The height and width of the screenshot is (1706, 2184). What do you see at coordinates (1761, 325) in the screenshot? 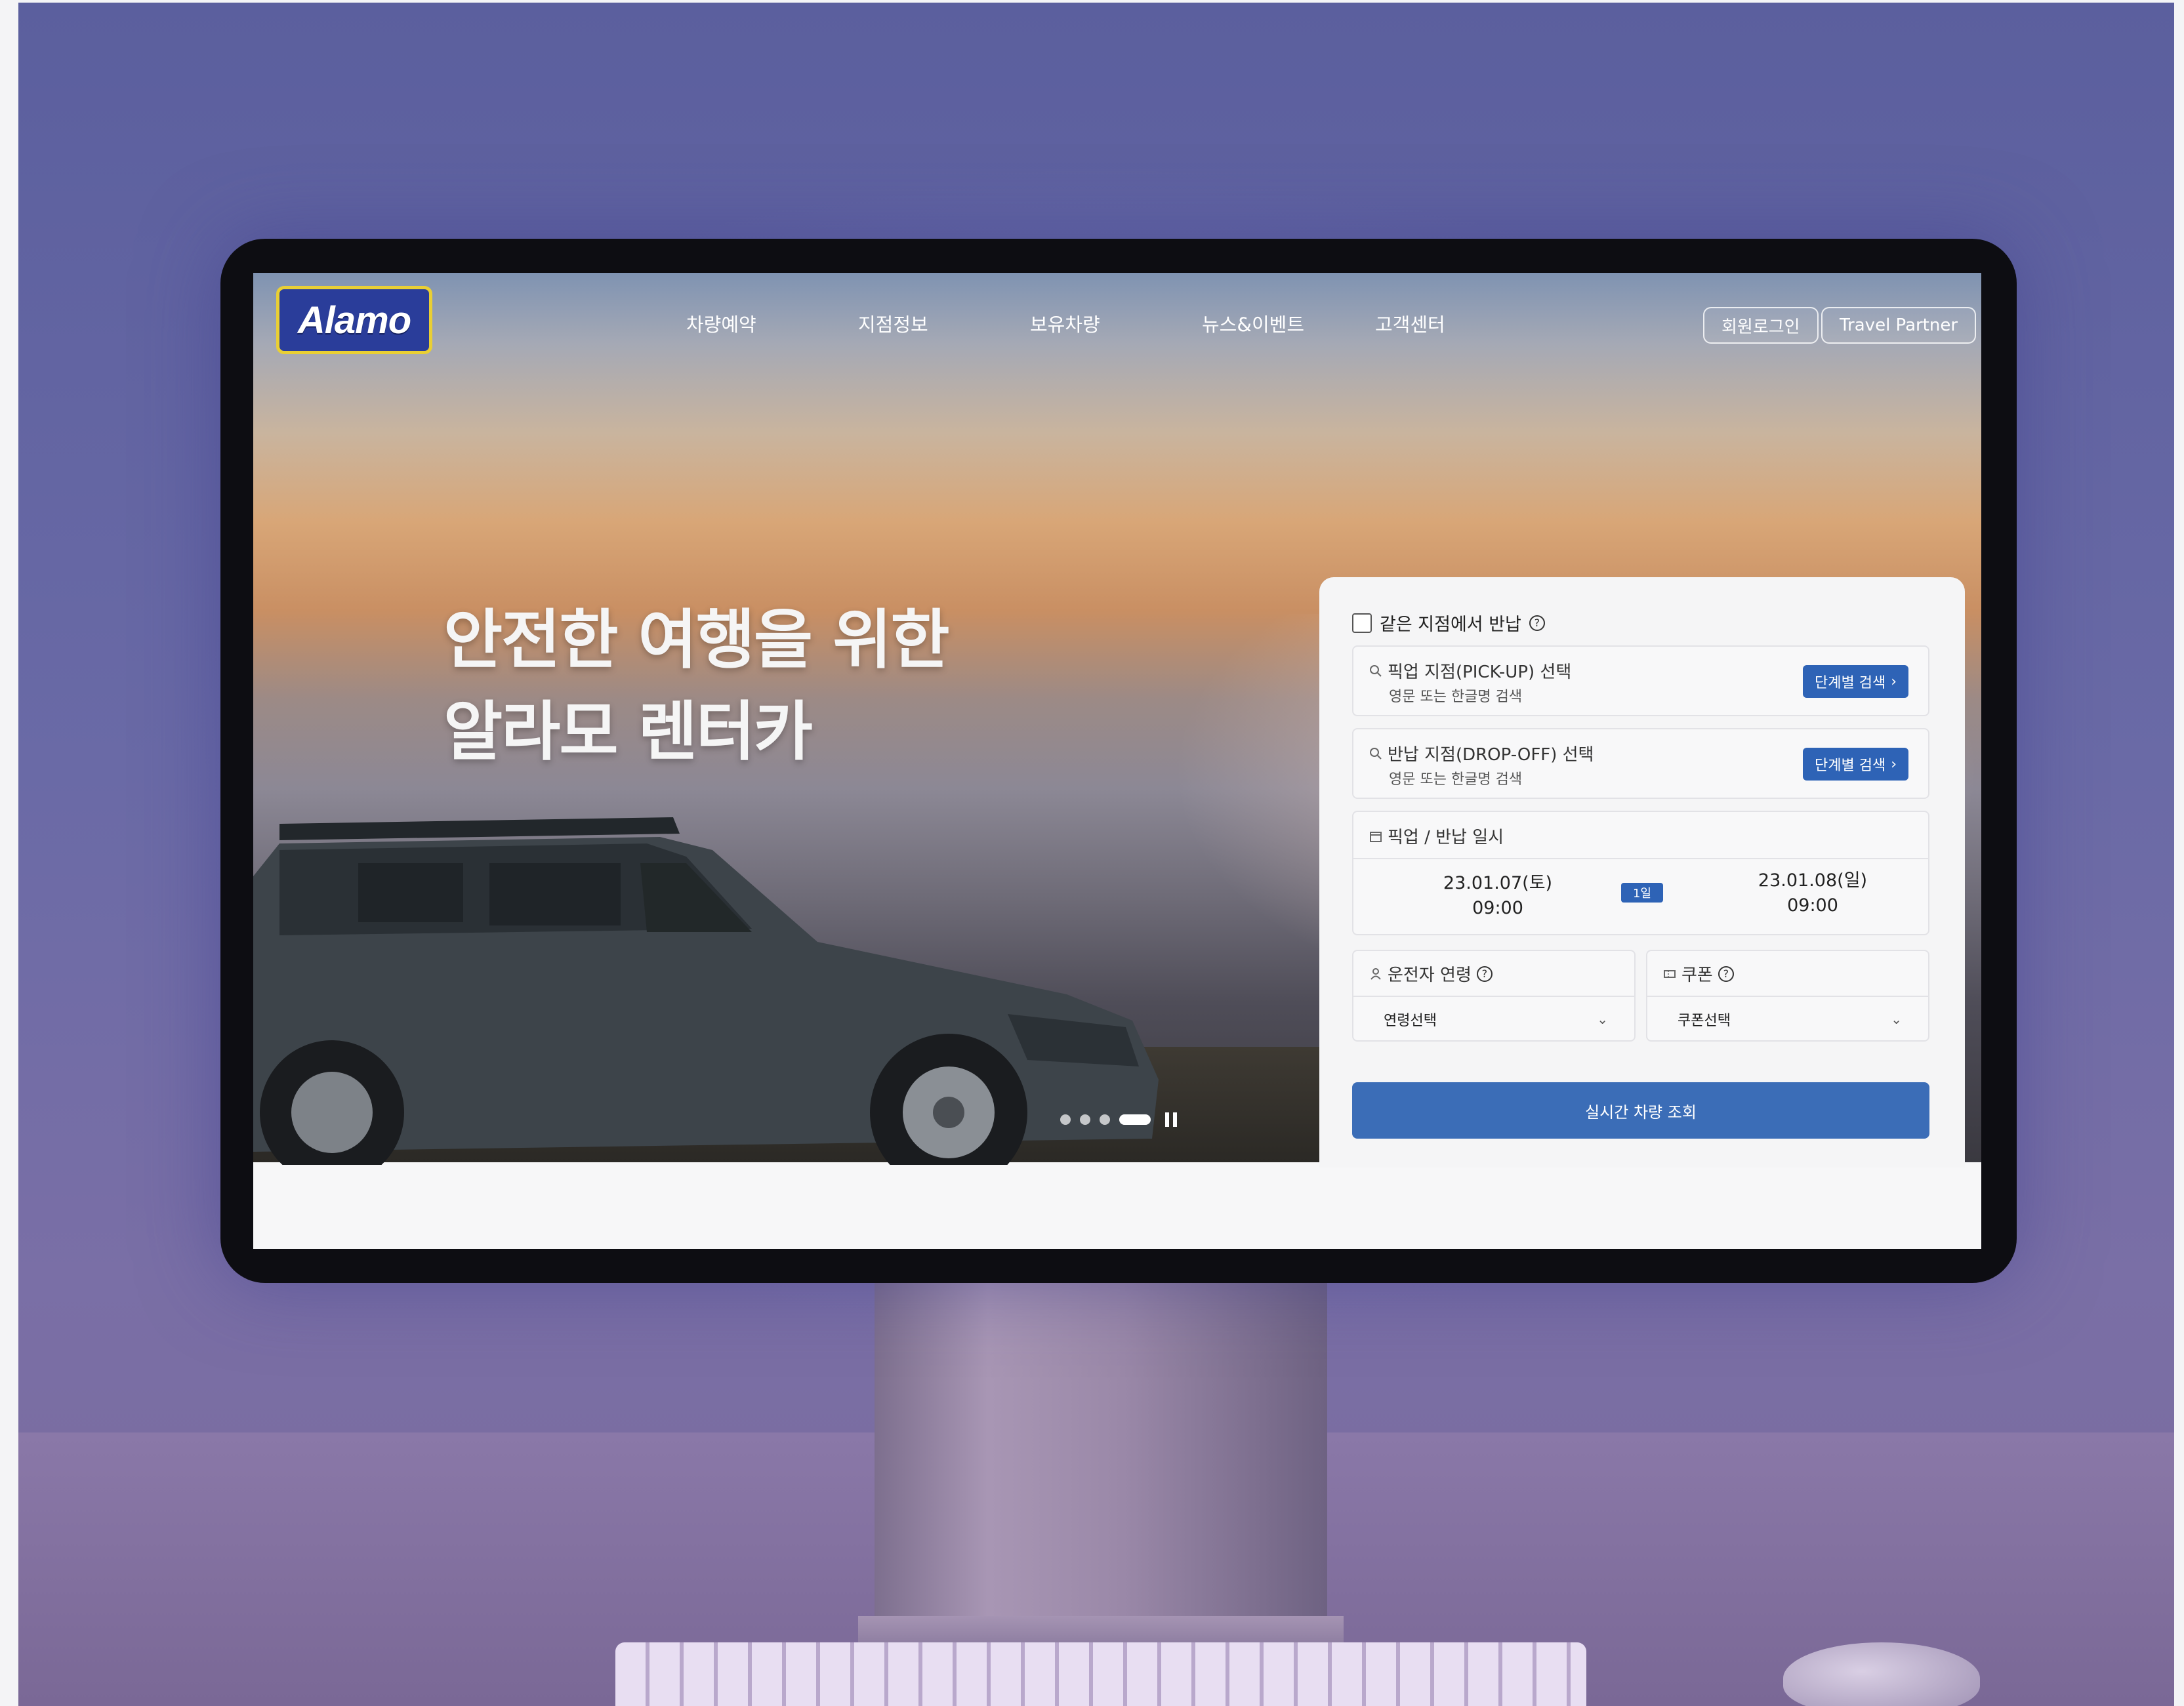
I see `member-login-button: 회원로그인` at bounding box center [1761, 325].